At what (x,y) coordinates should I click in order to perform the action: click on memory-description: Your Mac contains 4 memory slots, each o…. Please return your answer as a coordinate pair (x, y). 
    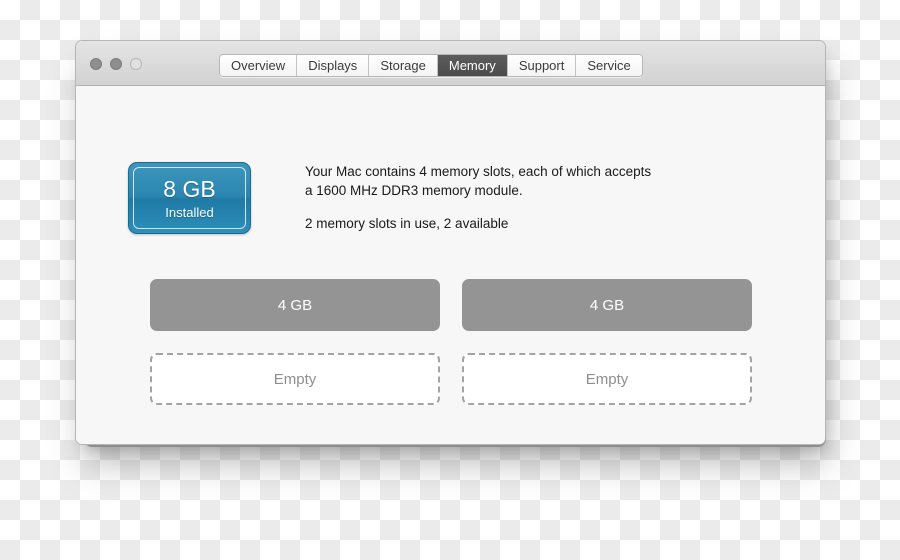
    Looking at the image, I should click on (510, 197).